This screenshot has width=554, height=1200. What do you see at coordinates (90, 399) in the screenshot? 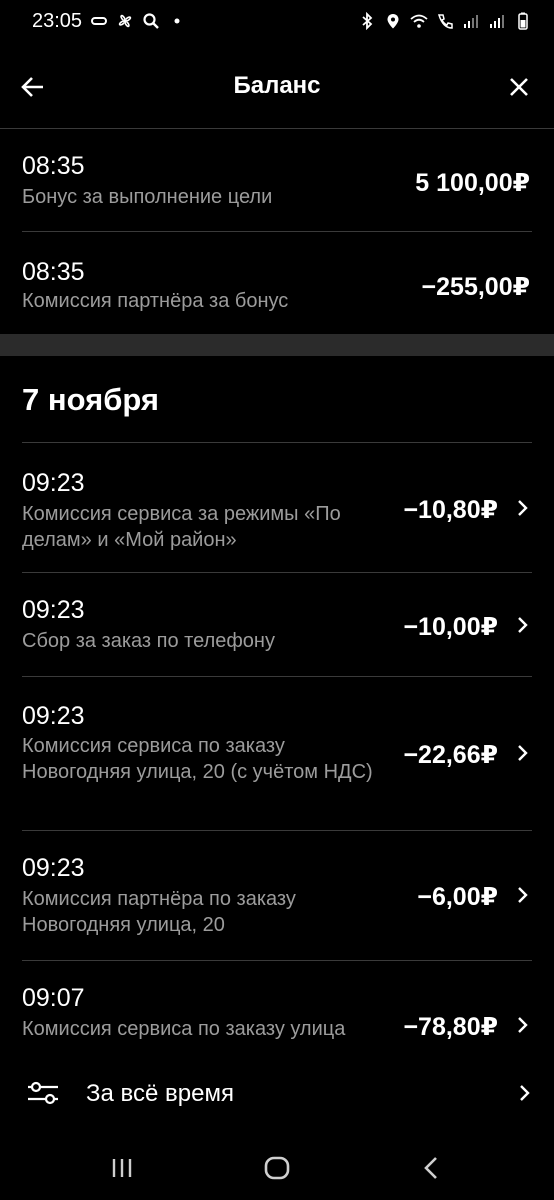
I see `section-date-heading: 7 ноября` at bounding box center [90, 399].